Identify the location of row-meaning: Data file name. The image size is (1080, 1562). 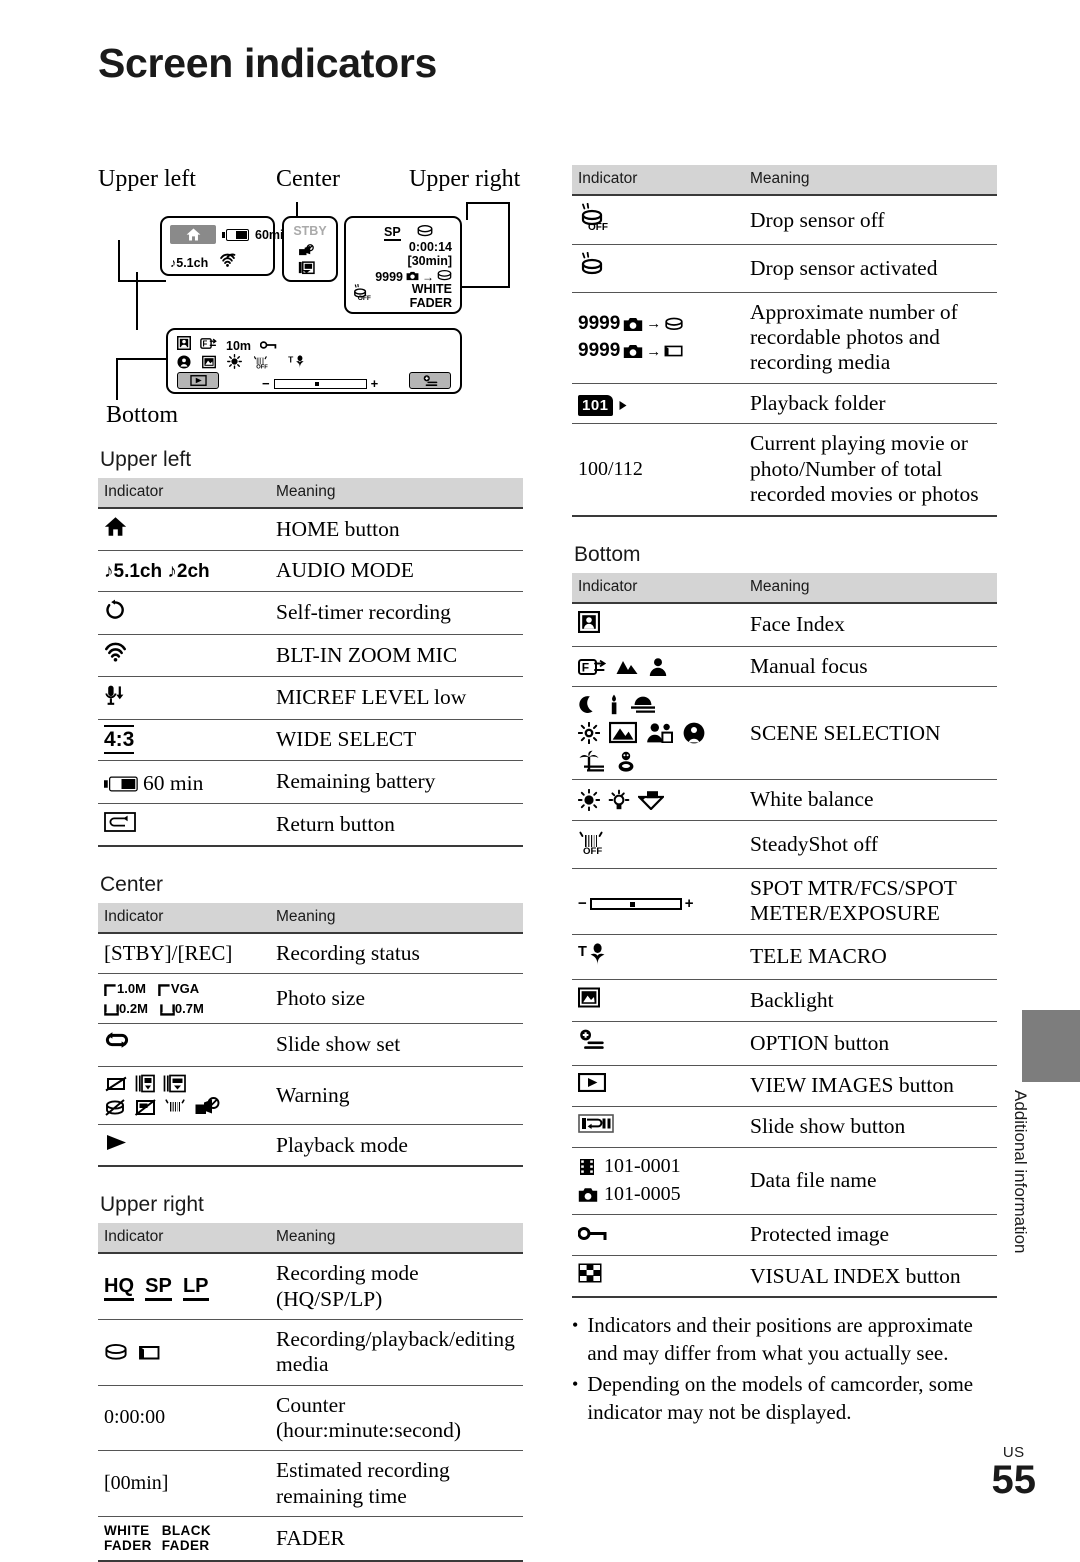
(870, 1181).